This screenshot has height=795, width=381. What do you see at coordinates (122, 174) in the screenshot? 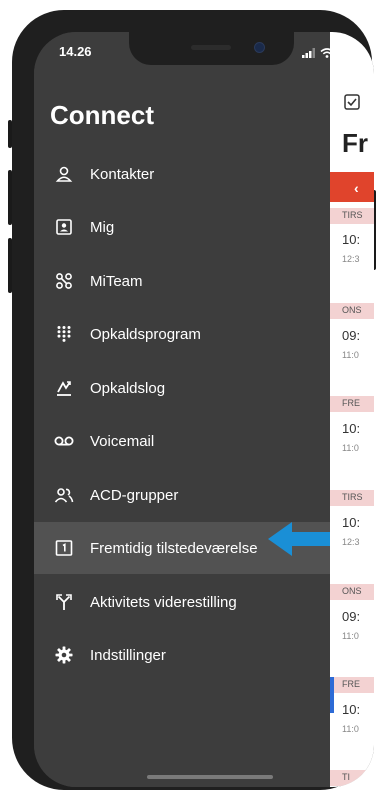
I see `menu-label: Kontakter` at bounding box center [122, 174].